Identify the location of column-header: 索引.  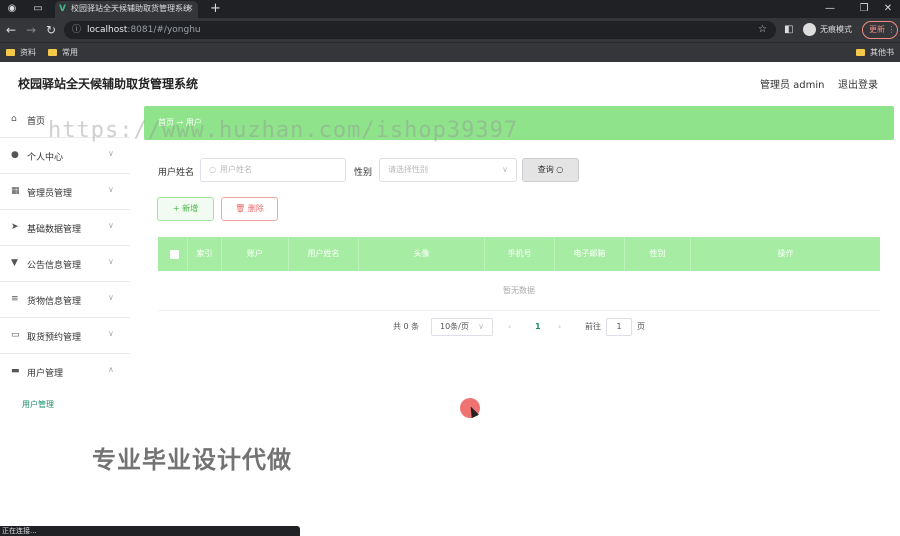
(205, 254).